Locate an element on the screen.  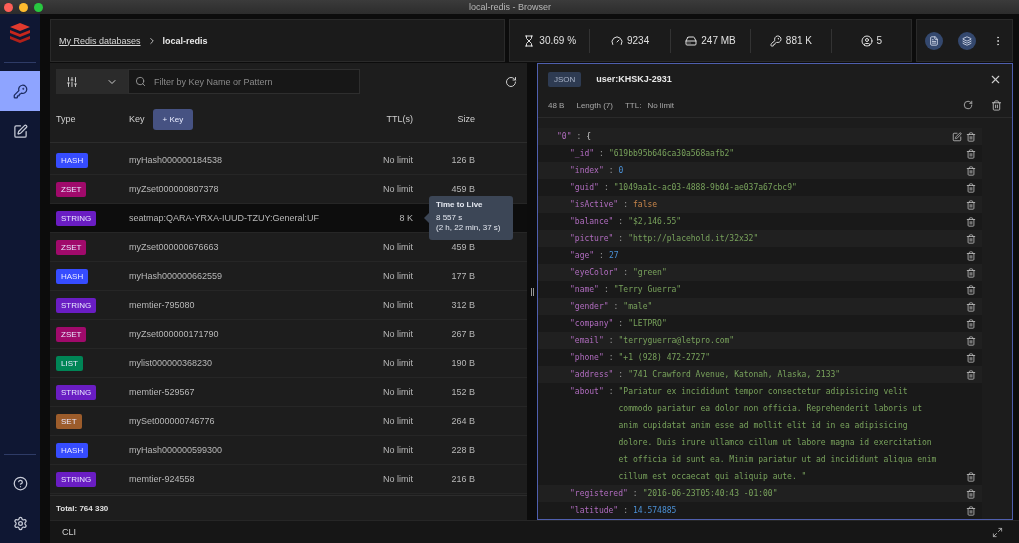
json-key: "company" is located at coordinates (592, 323).